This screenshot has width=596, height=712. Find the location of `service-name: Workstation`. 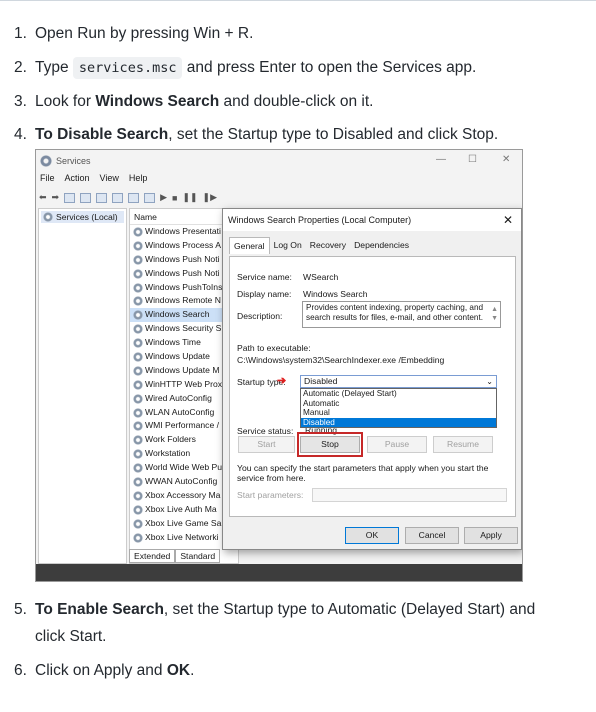

service-name: Workstation is located at coordinates (168, 453).